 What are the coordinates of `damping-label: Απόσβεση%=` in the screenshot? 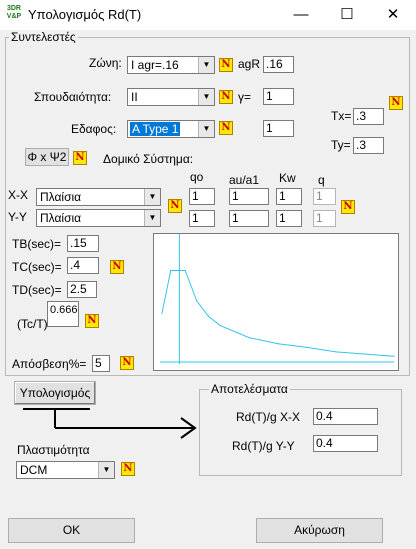 It's located at (49, 364).